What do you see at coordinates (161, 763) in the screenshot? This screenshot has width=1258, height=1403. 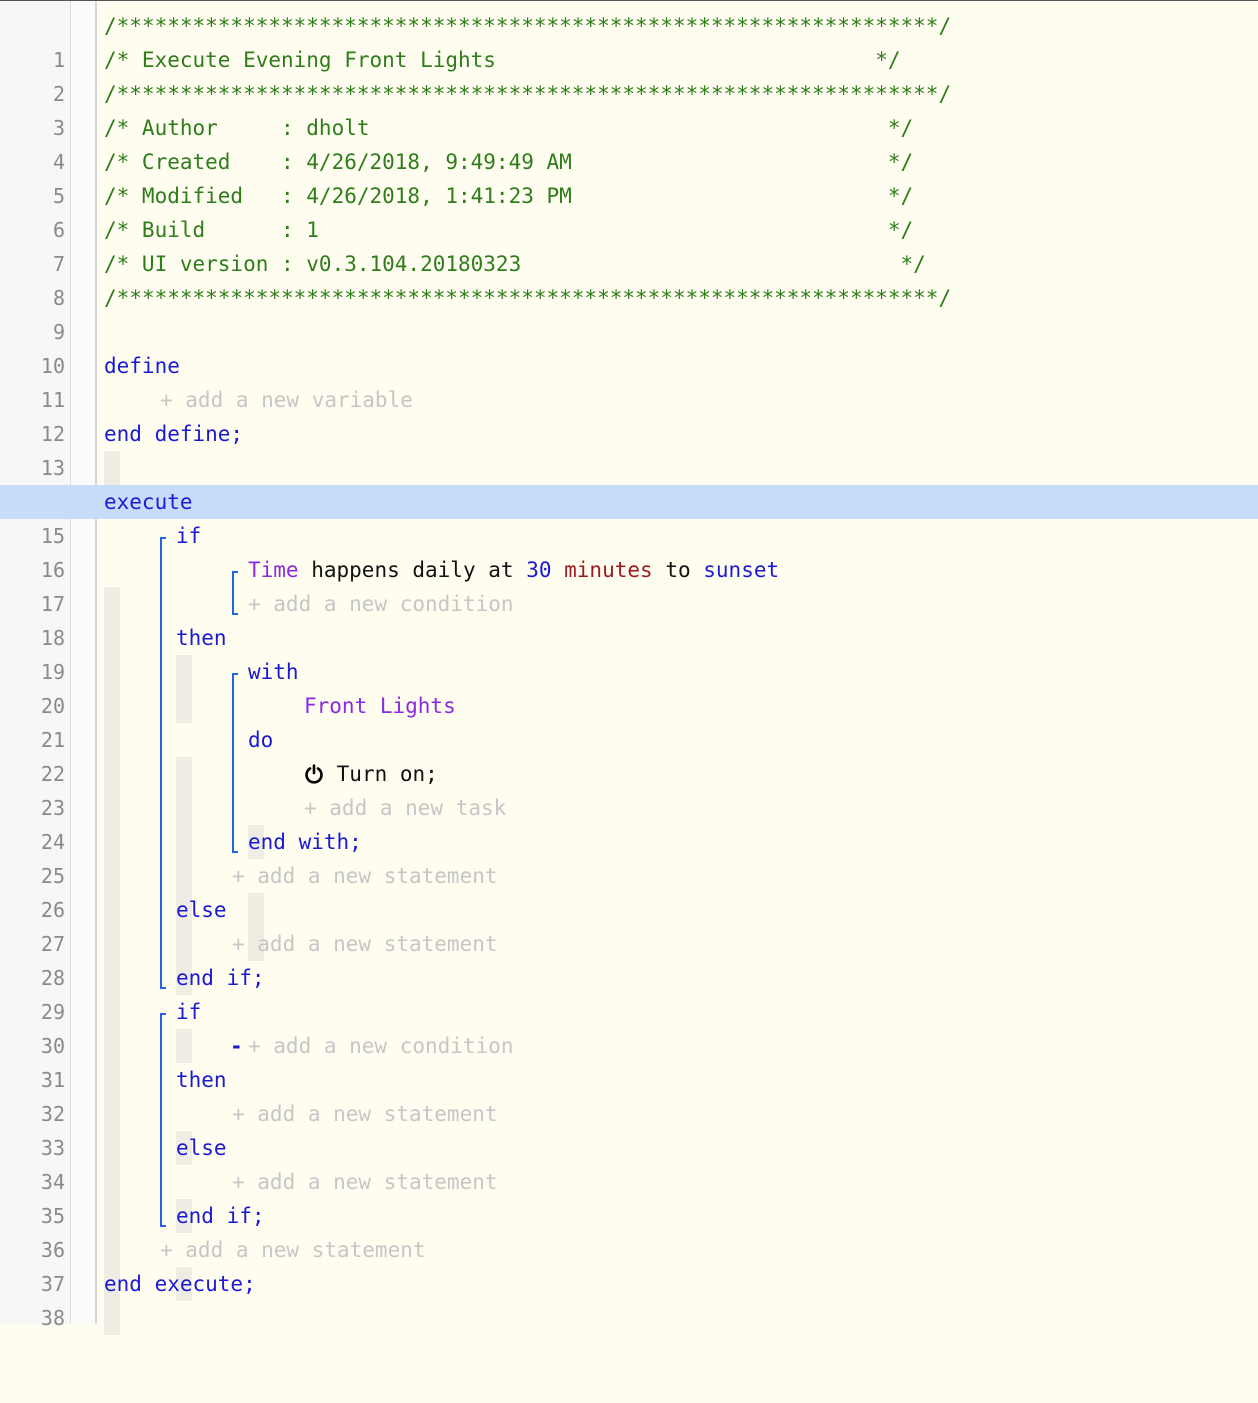 I see `if-block-rail` at bounding box center [161, 763].